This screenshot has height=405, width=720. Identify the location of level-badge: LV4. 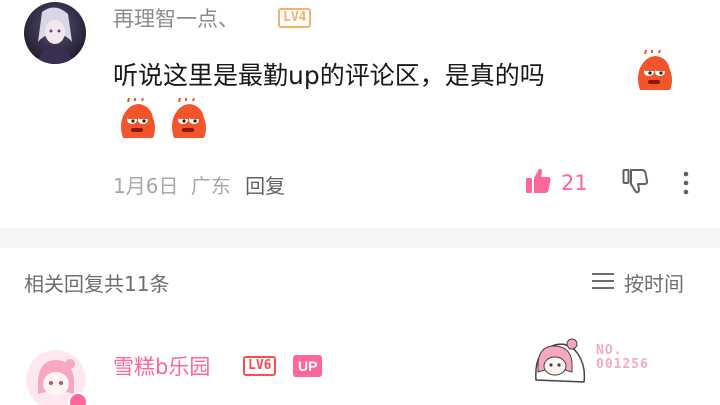
(295, 18).